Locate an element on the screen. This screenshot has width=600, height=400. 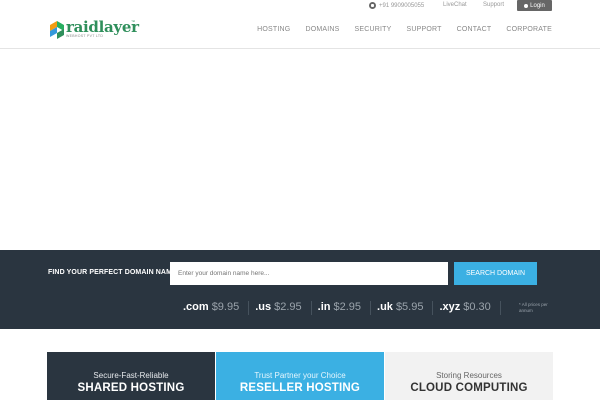
nav-item-domains: DOMAINS is located at coordinates (322, 29).